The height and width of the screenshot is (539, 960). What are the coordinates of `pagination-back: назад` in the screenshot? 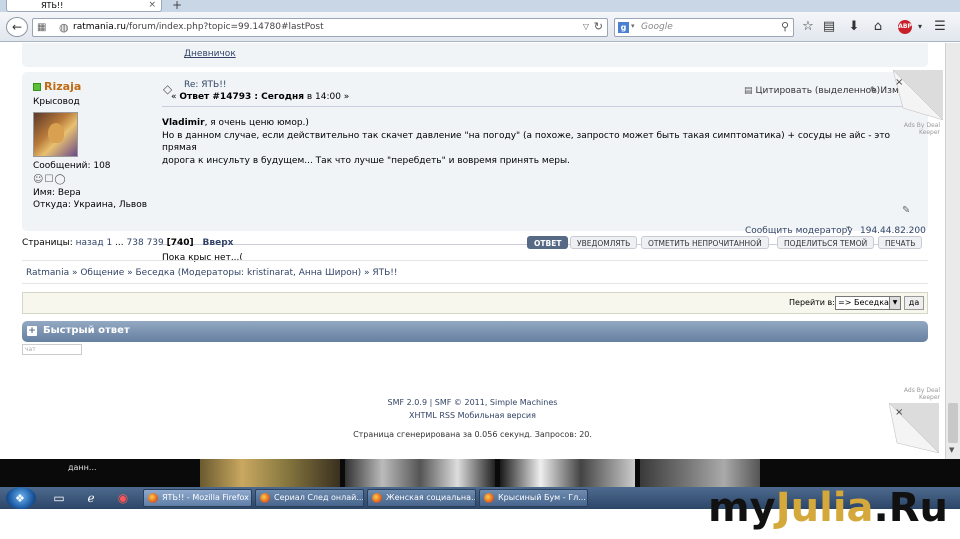 It's located at (90, 243).